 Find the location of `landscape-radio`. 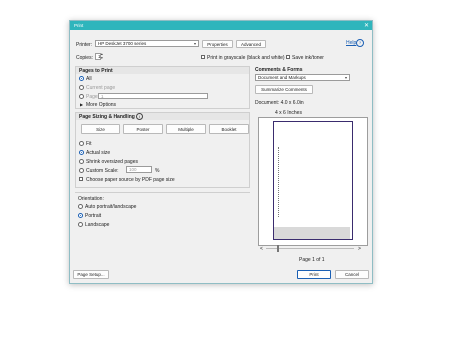

landscape-radio is located at coordinates (80, 224).